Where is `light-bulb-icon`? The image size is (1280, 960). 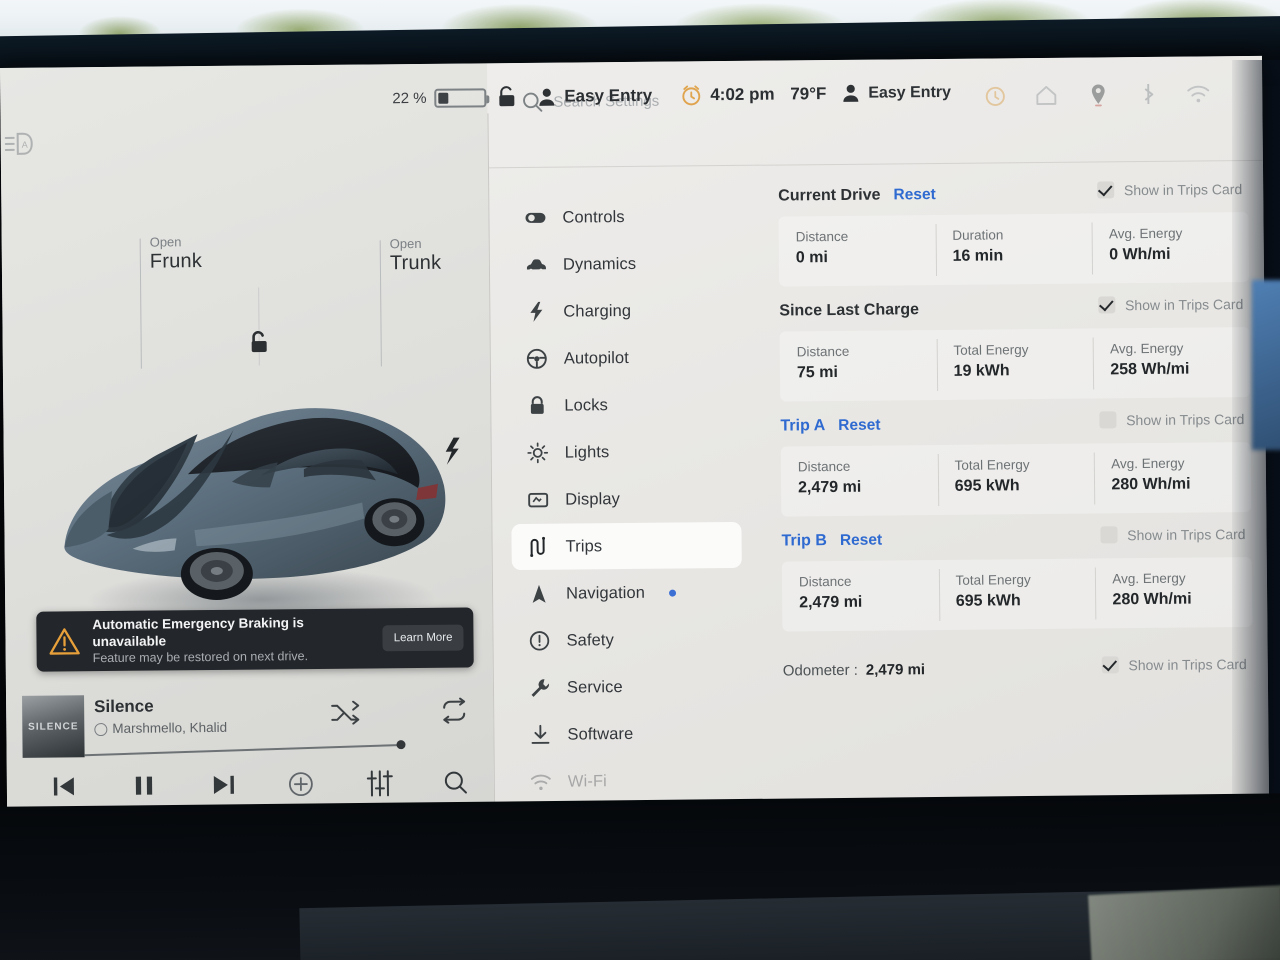 light-bulb-icon is located at coordinates (538, 453).